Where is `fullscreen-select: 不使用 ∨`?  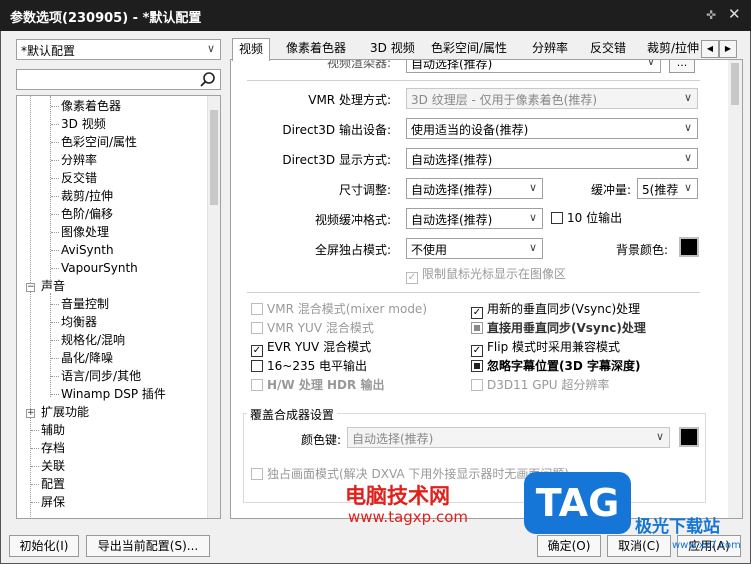 fullscreen-select: 不使用 ∨ is located at coordinates (474, 248).